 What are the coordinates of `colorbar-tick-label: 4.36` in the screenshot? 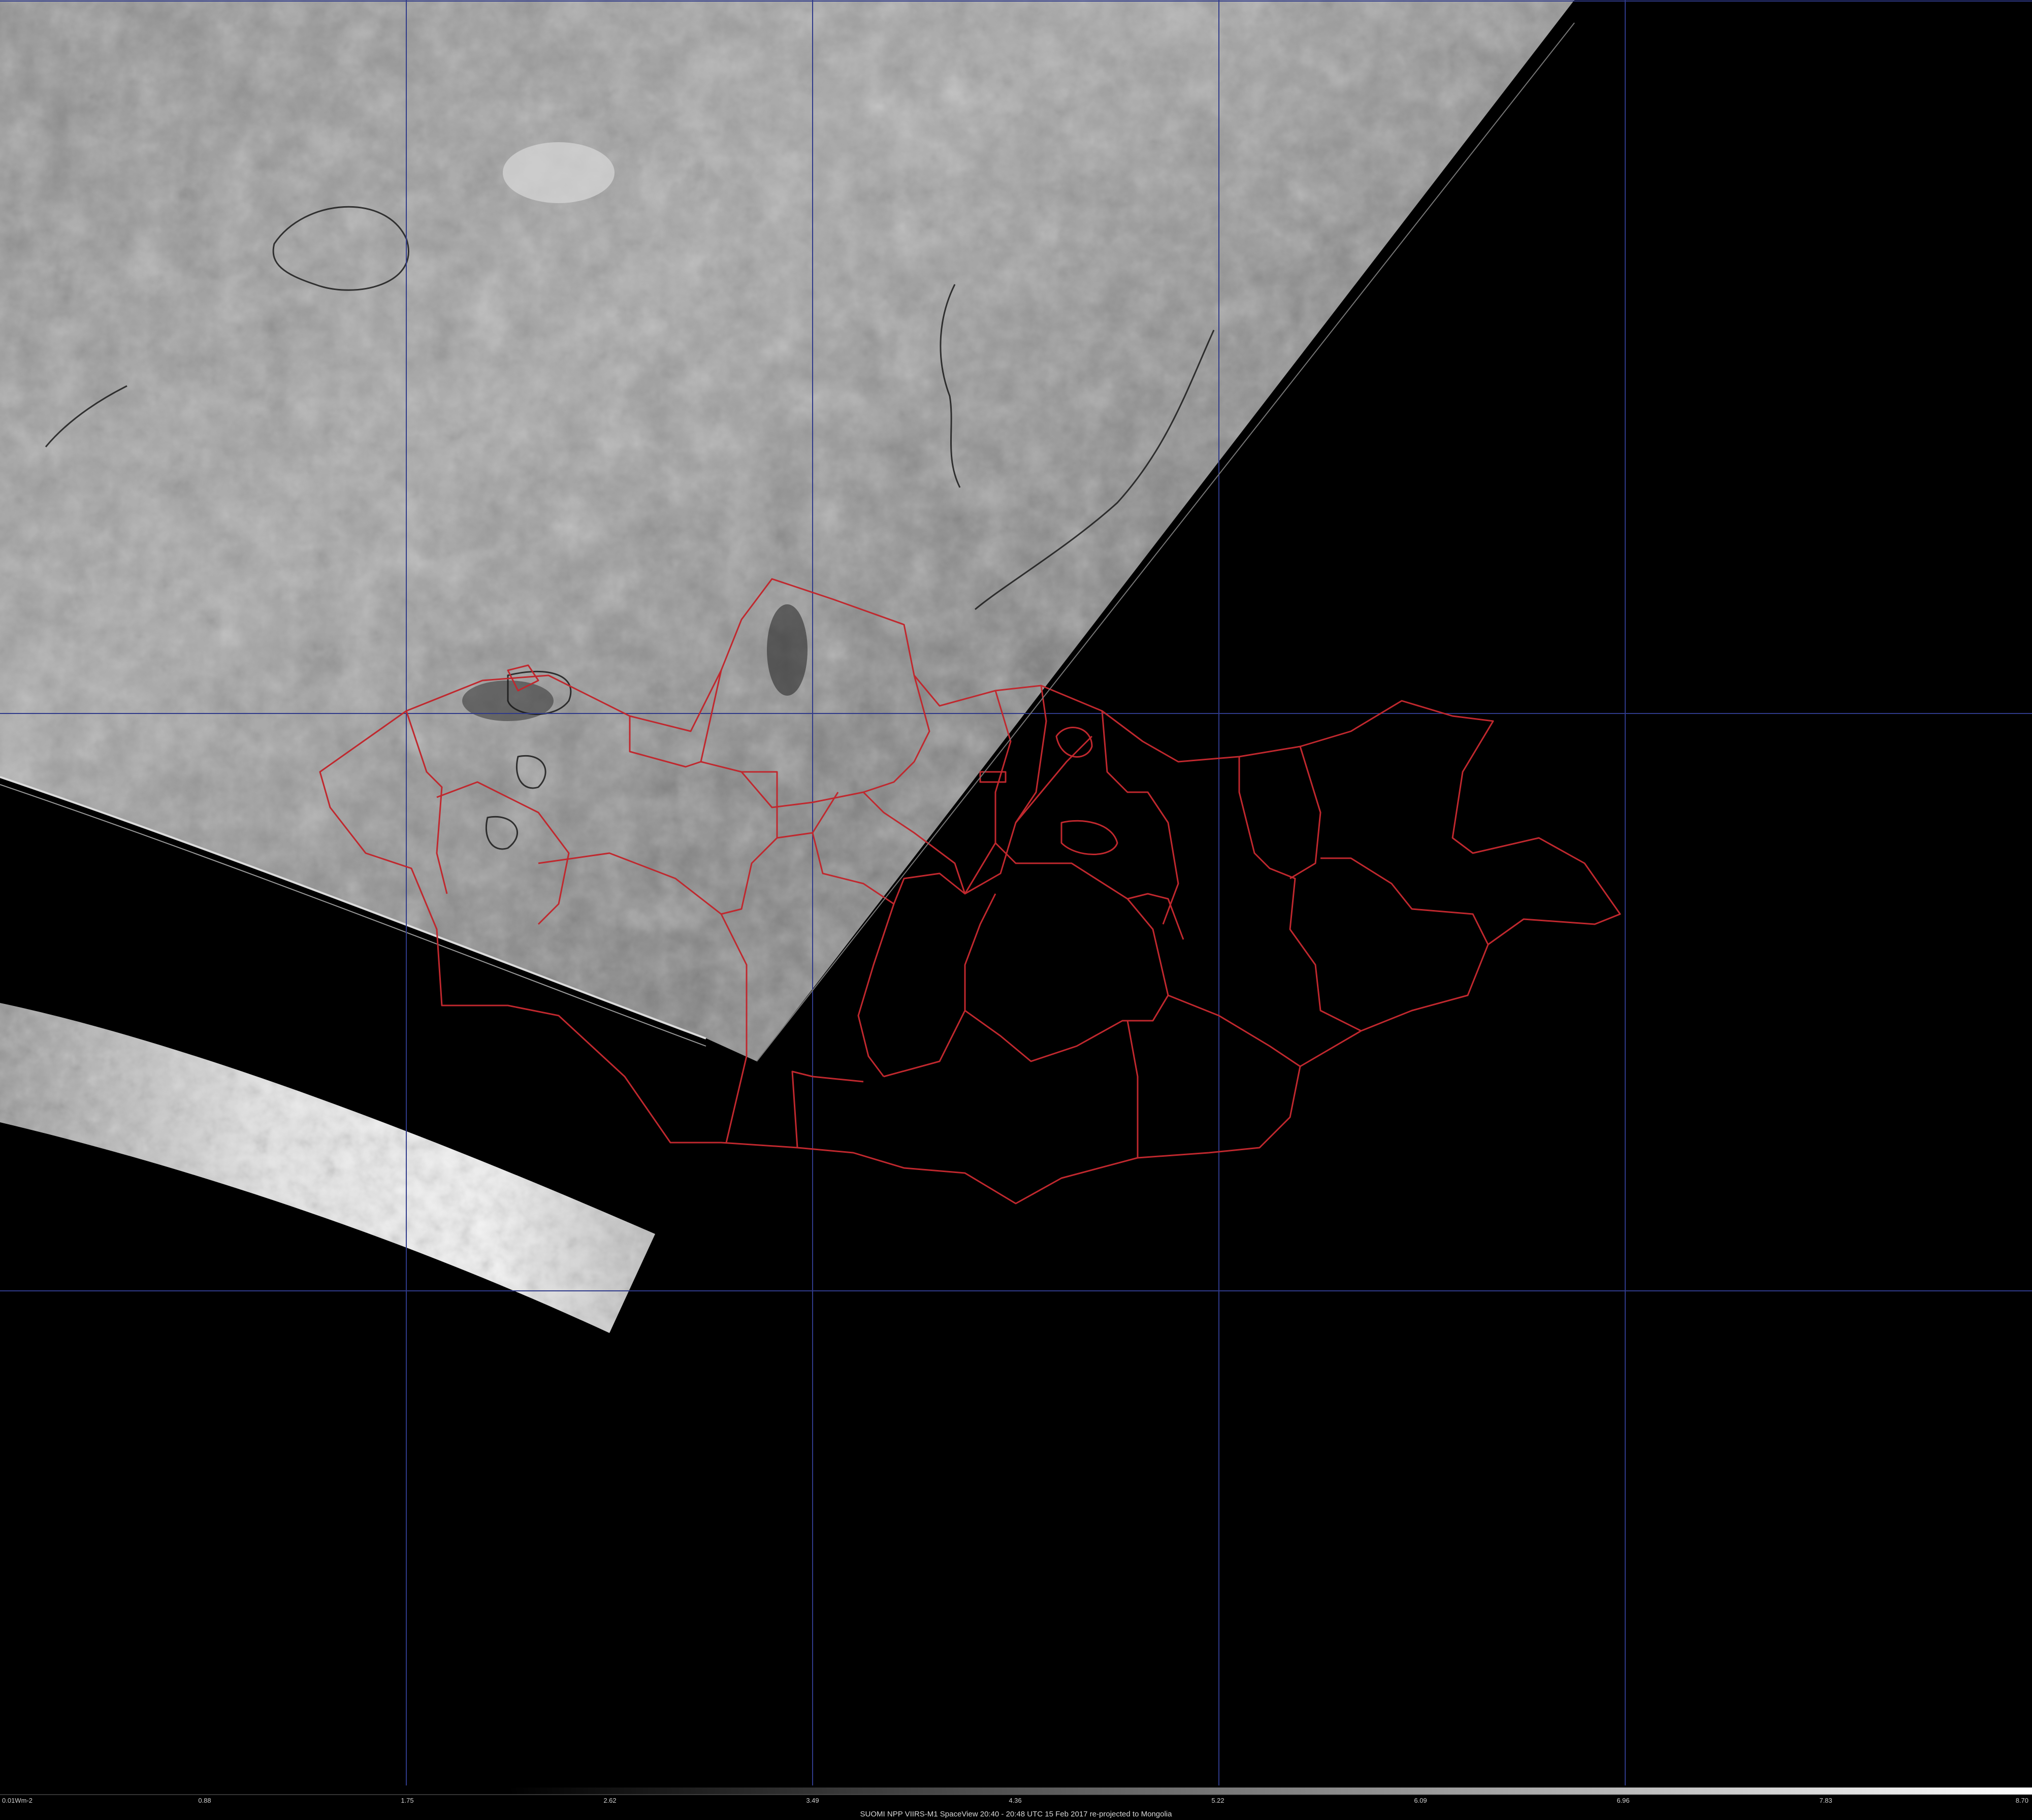 It's located at (1015, 1801).